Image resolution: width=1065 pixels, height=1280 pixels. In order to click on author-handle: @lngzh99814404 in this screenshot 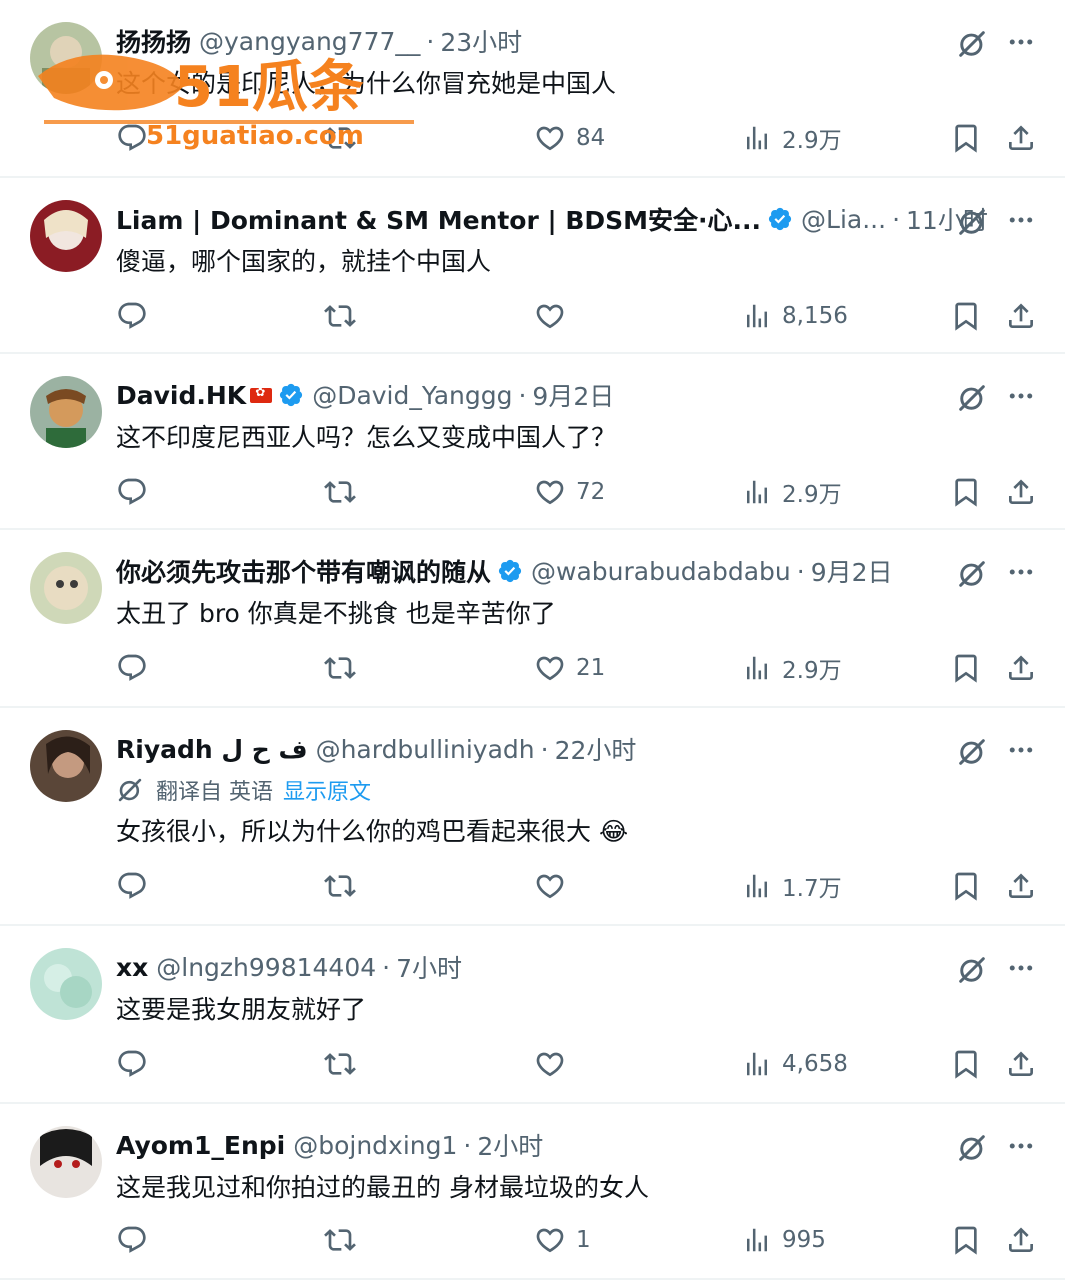, I will do `click(266, 967)`.